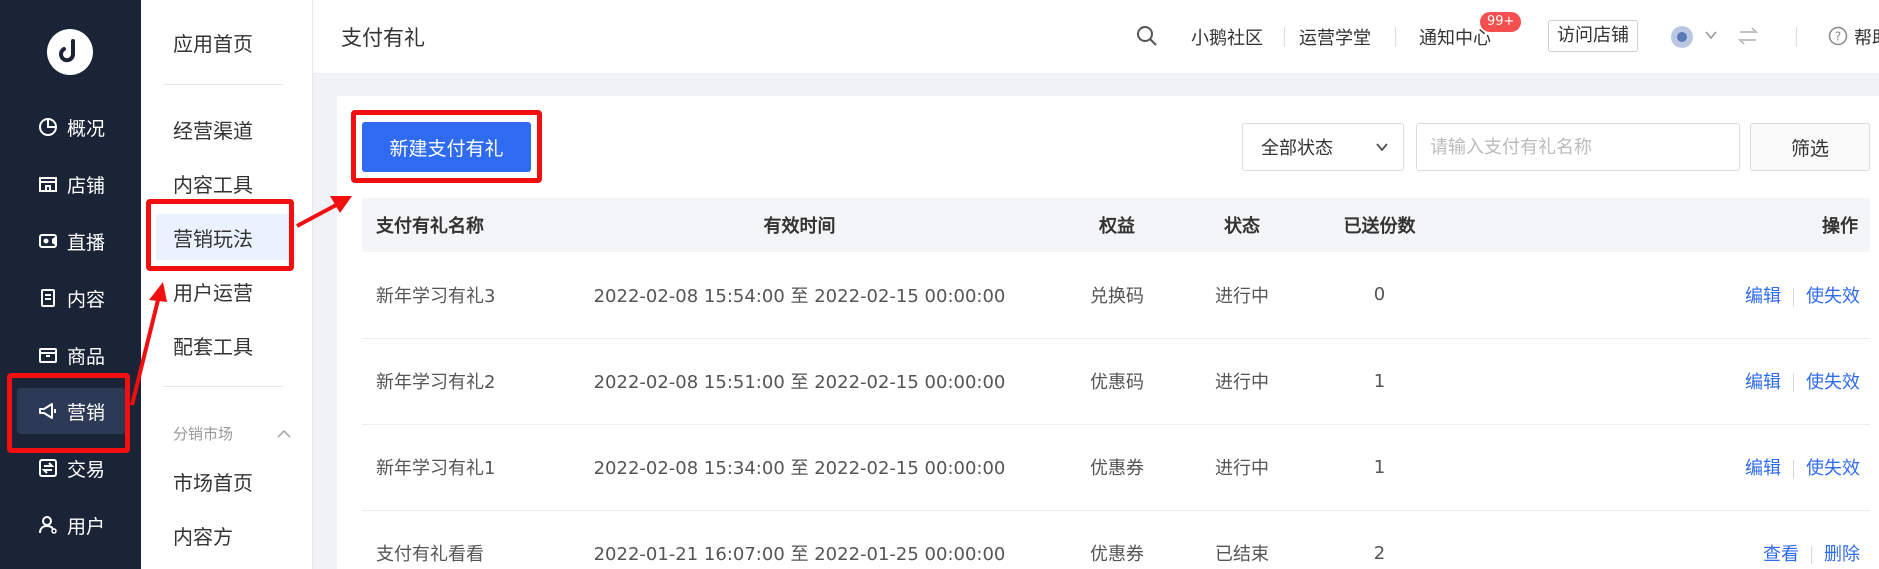 The width and height of the screenshot is (1879, 569). What do you see at coordinates (241, 301) in the screenshot?
I see `annotation-arrows` at bounding box center [241, 301].